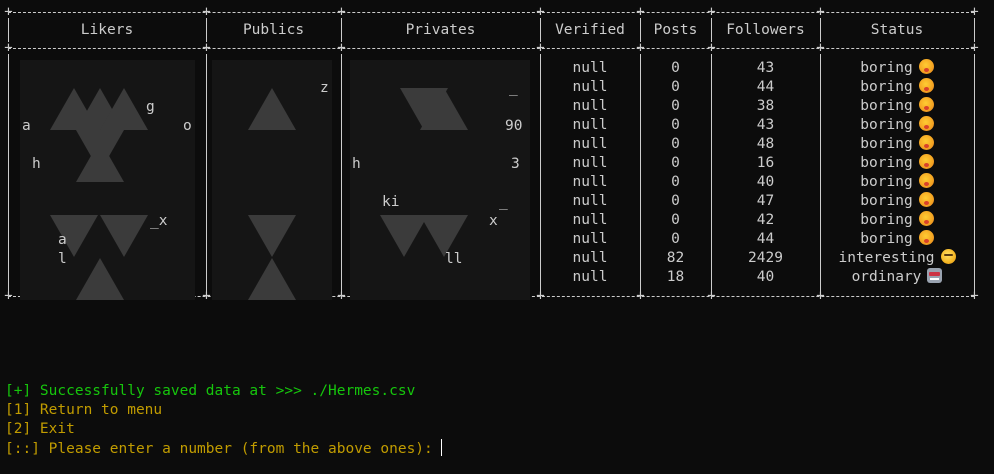  Describe the element at coordinates (897, 277) in the screenshot. I see `cell-status: ordinary` at that location.